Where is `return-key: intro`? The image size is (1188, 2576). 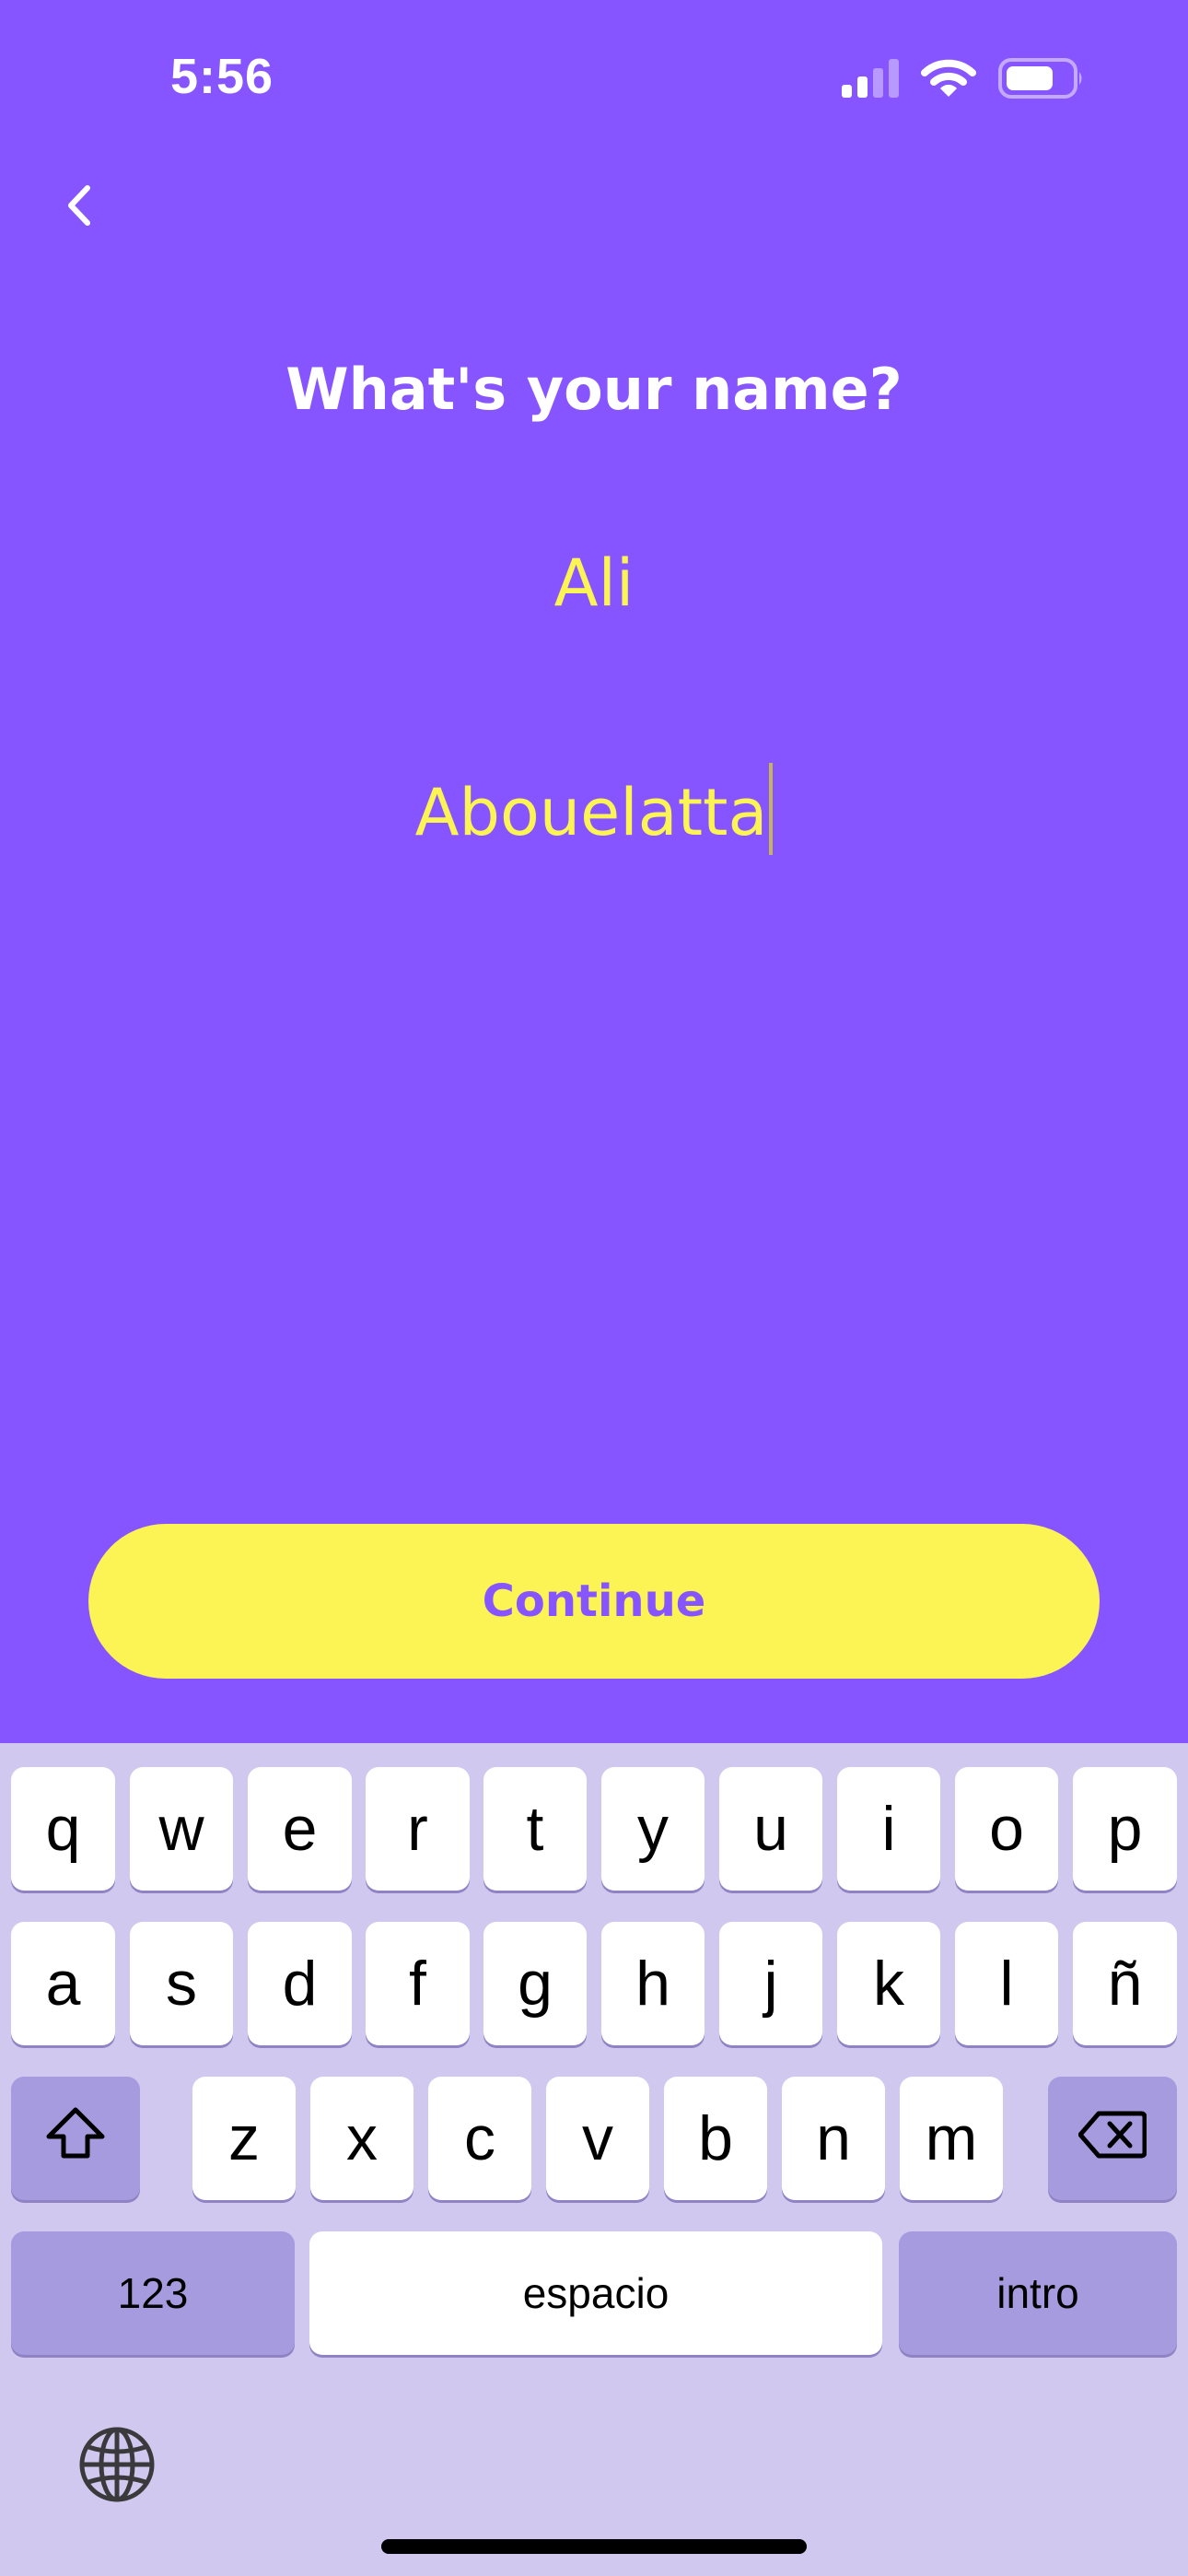
return-key: intro is located at coordinates (1038, 2293).